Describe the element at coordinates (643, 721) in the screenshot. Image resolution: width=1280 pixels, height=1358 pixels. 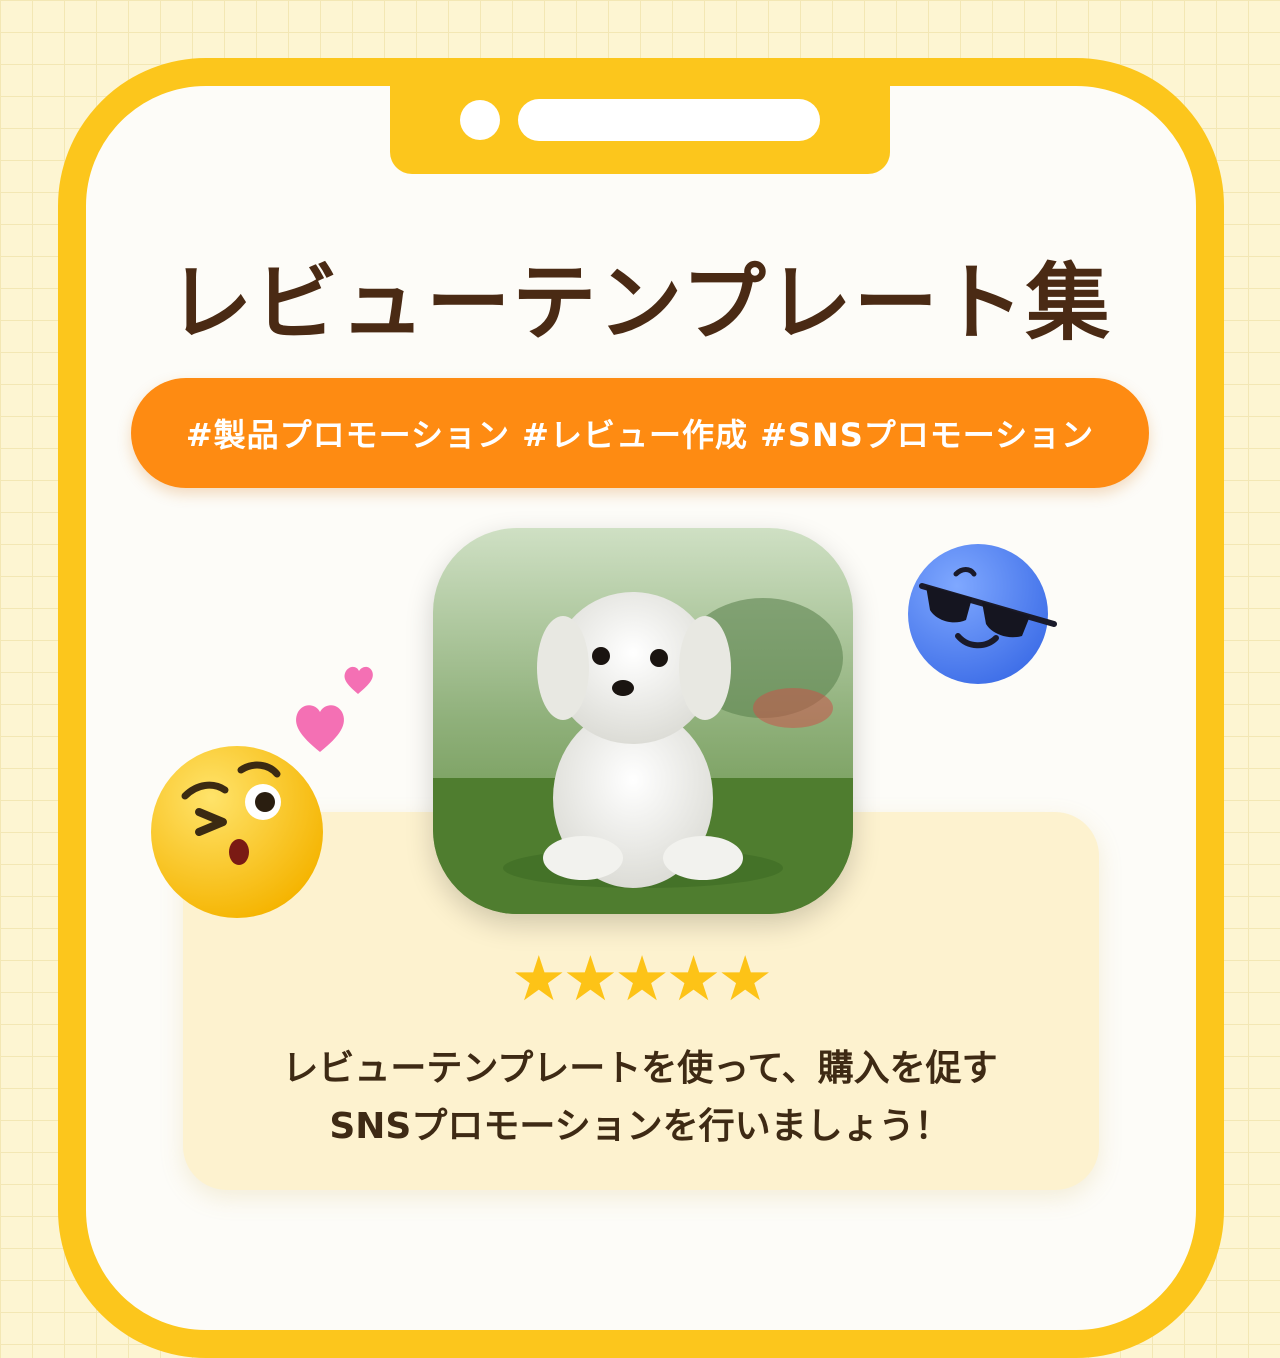
I see `puppy-photo` at that location.